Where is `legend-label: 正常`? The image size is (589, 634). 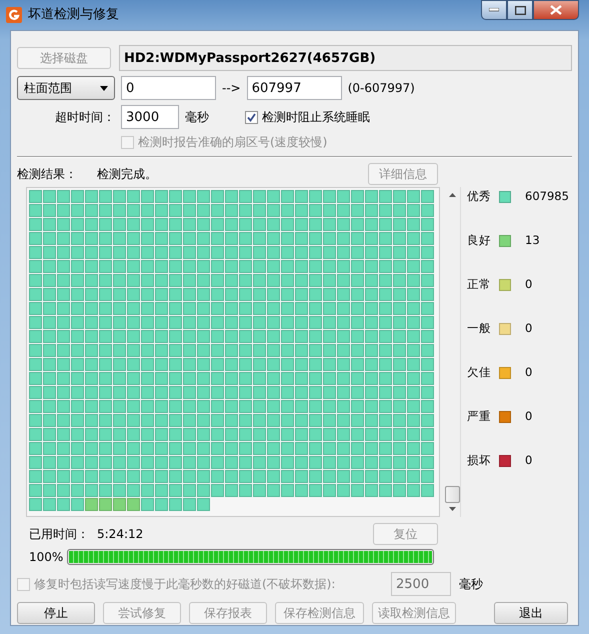
legend-label: 正常 is located at coordinates (479, 285).